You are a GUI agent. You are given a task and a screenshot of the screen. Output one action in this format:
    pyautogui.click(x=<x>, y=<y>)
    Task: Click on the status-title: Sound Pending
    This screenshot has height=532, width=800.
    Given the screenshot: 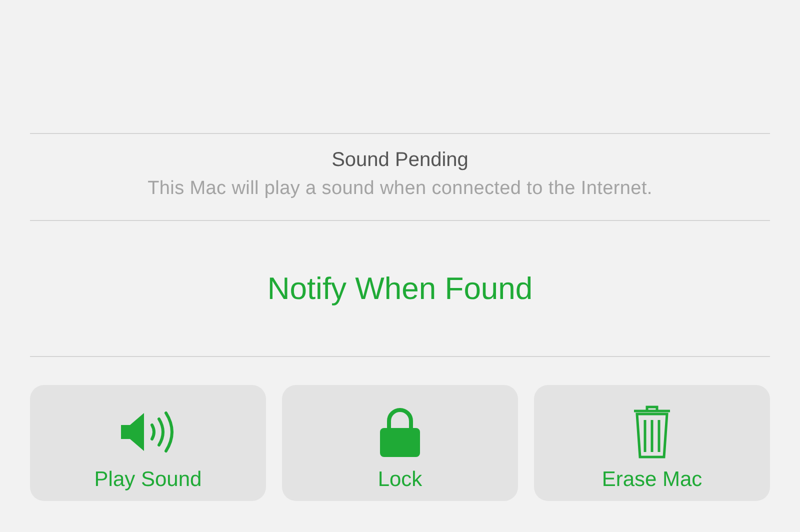 What is the action you would take?
    pyautogui.click(x=400, y=160)
    